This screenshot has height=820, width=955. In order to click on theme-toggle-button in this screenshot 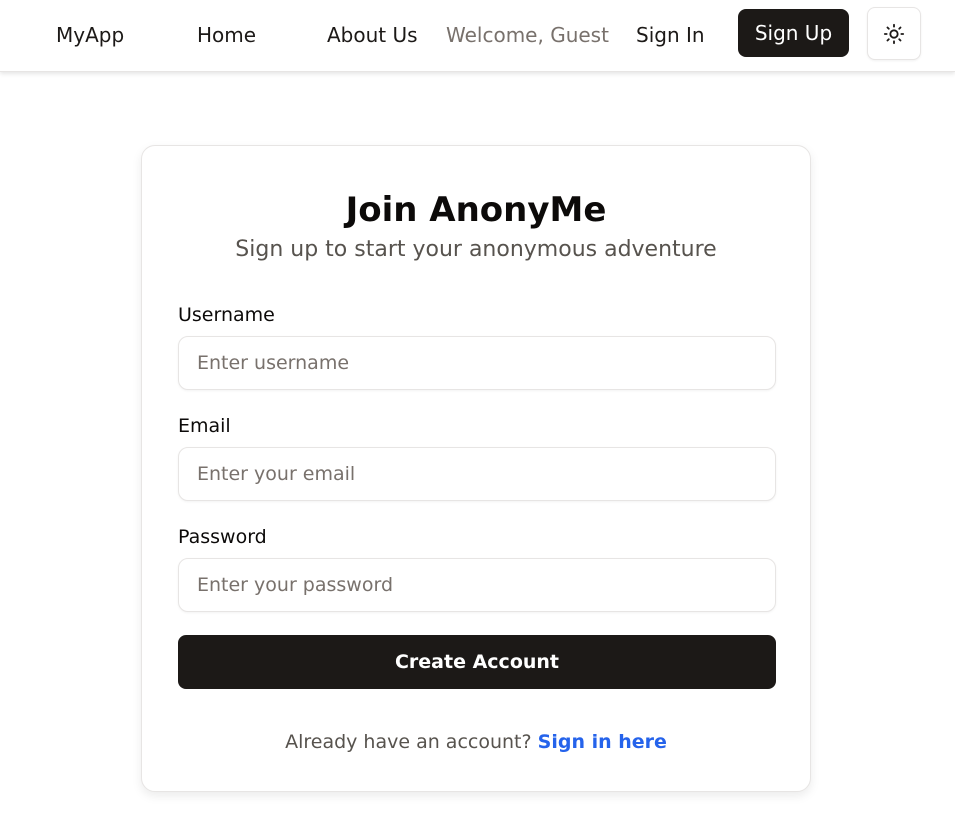, I will do `click(894, 33)`.